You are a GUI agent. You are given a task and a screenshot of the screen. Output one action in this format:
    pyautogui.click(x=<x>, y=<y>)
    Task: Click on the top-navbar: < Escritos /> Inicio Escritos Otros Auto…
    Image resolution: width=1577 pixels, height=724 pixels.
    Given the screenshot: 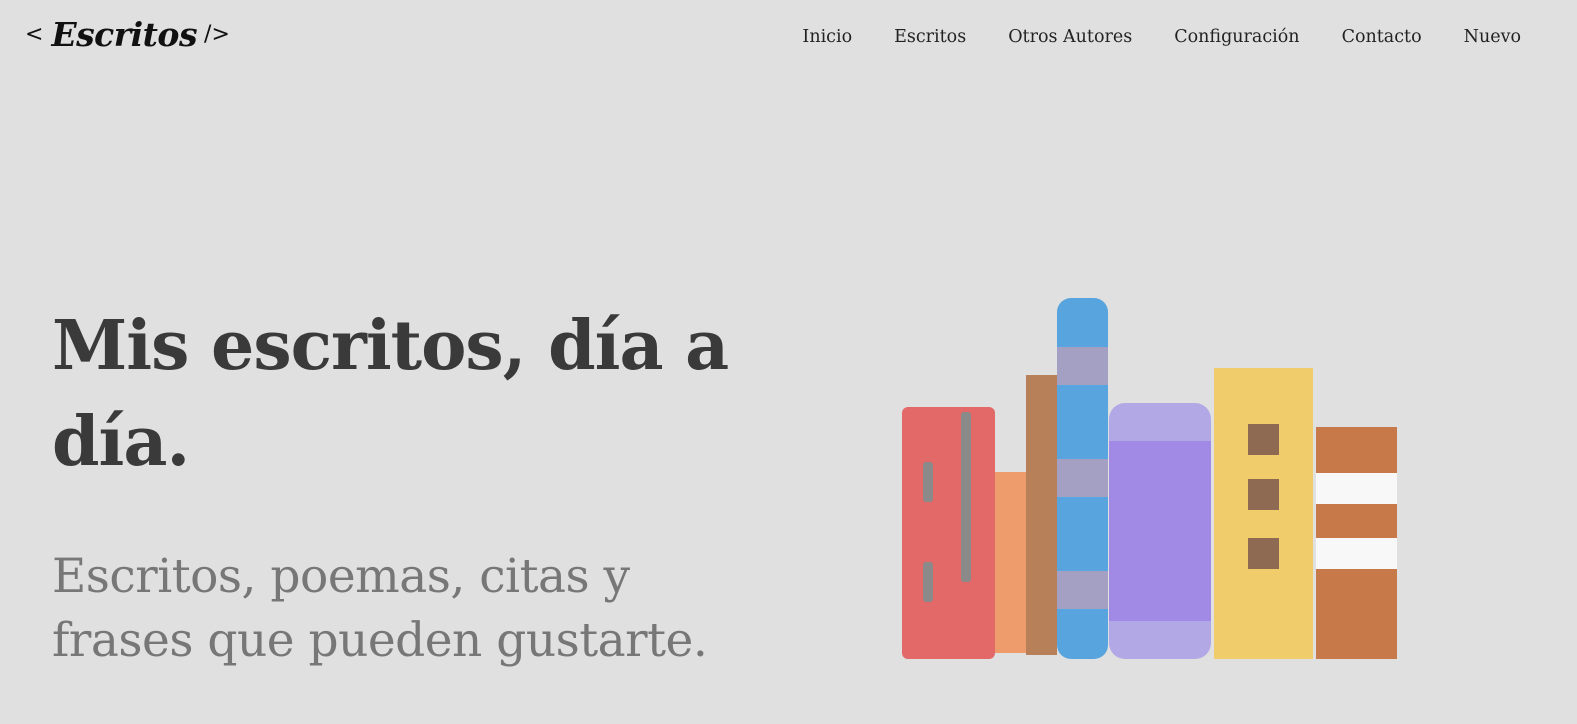 What is the action you would take?
    pyautogui.click(x=788, y=40)
    